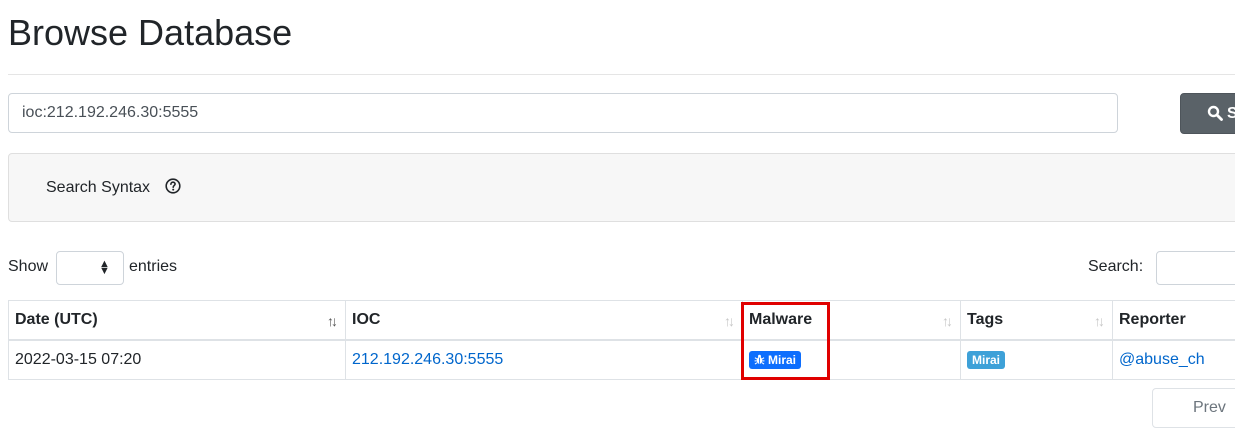  I want to click on sort-desc-icon: ↑↓, so click(331, 321).